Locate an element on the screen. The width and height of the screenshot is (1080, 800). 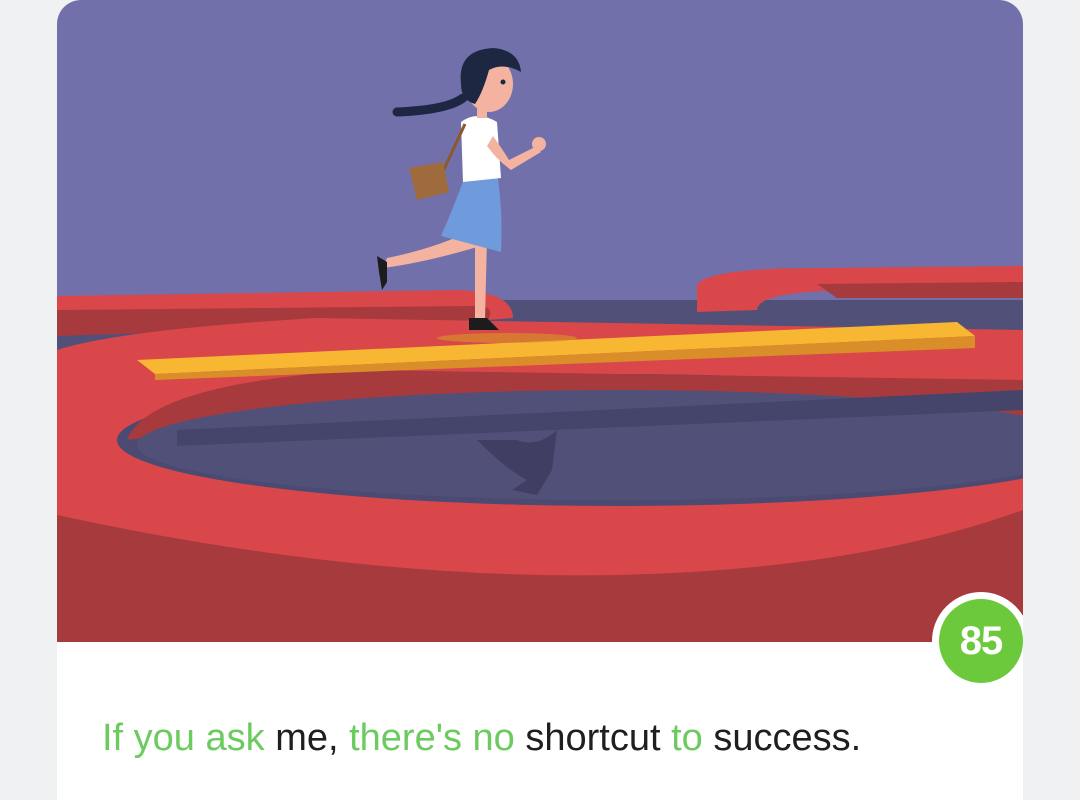
sentence-word-highlighted: If you ask is located at coordinates (188, 738).